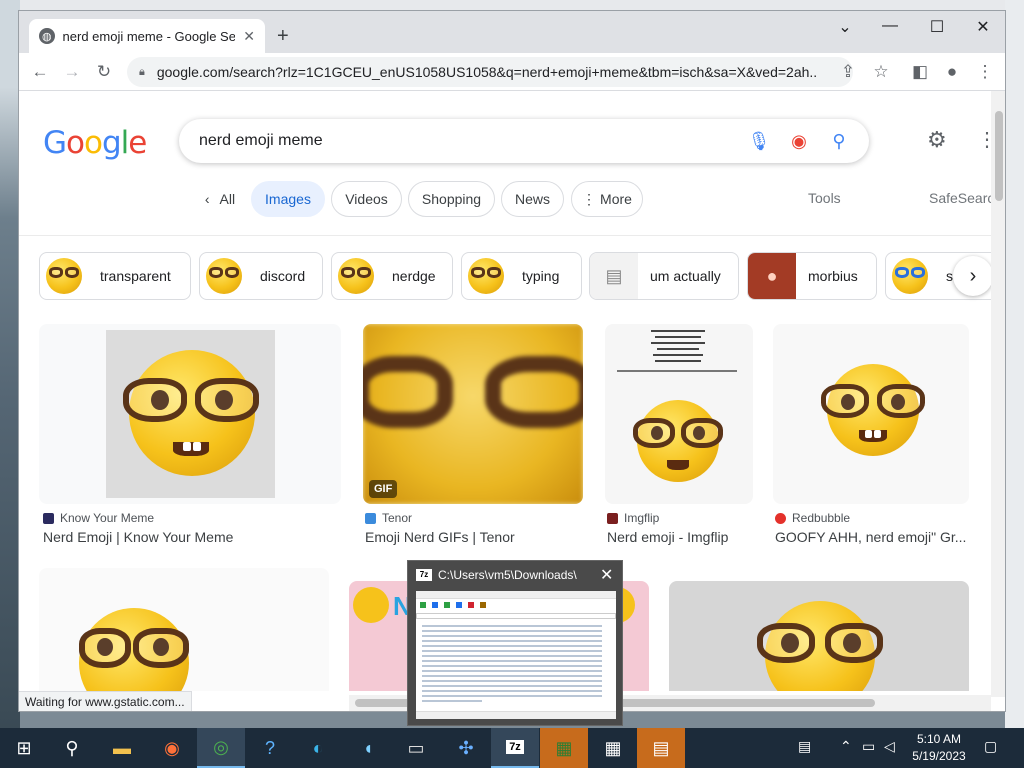 This screenshot has width=1024, height=768. What do you see at coordinates (920, 72) in the screenshot?
I see `side-panel-icon: ◧` at bounding box center [920, 72].